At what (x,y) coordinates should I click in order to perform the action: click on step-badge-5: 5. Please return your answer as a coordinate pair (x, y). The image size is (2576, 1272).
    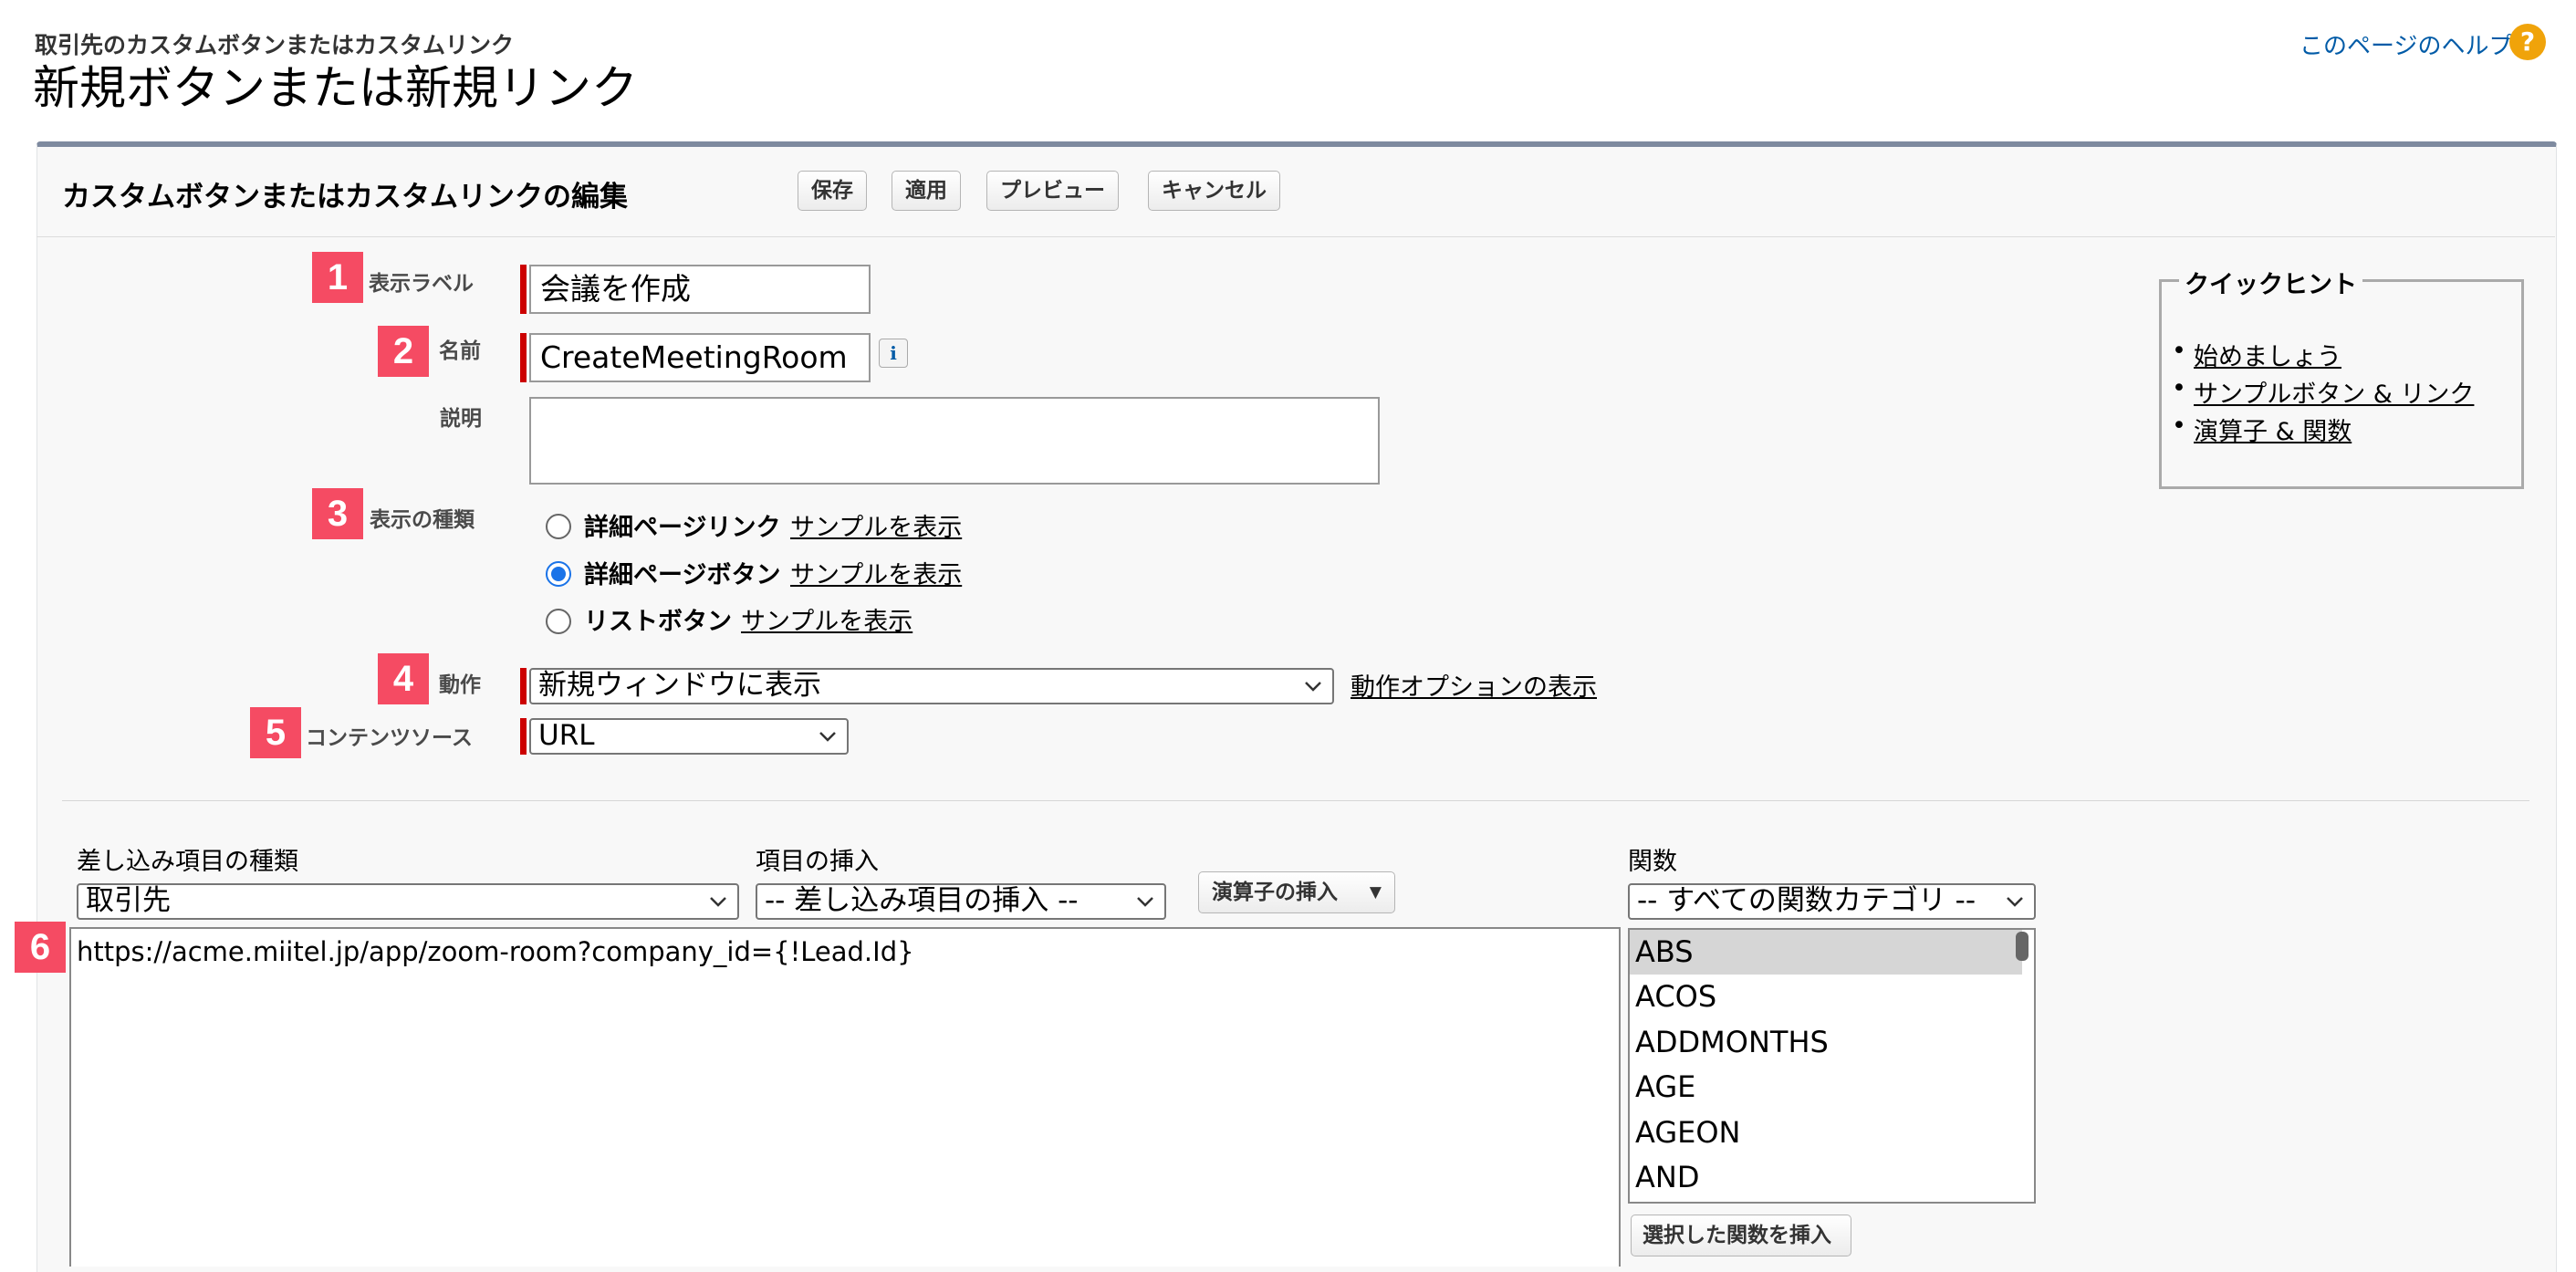
    Looking at the image, I should click on (275, 732).